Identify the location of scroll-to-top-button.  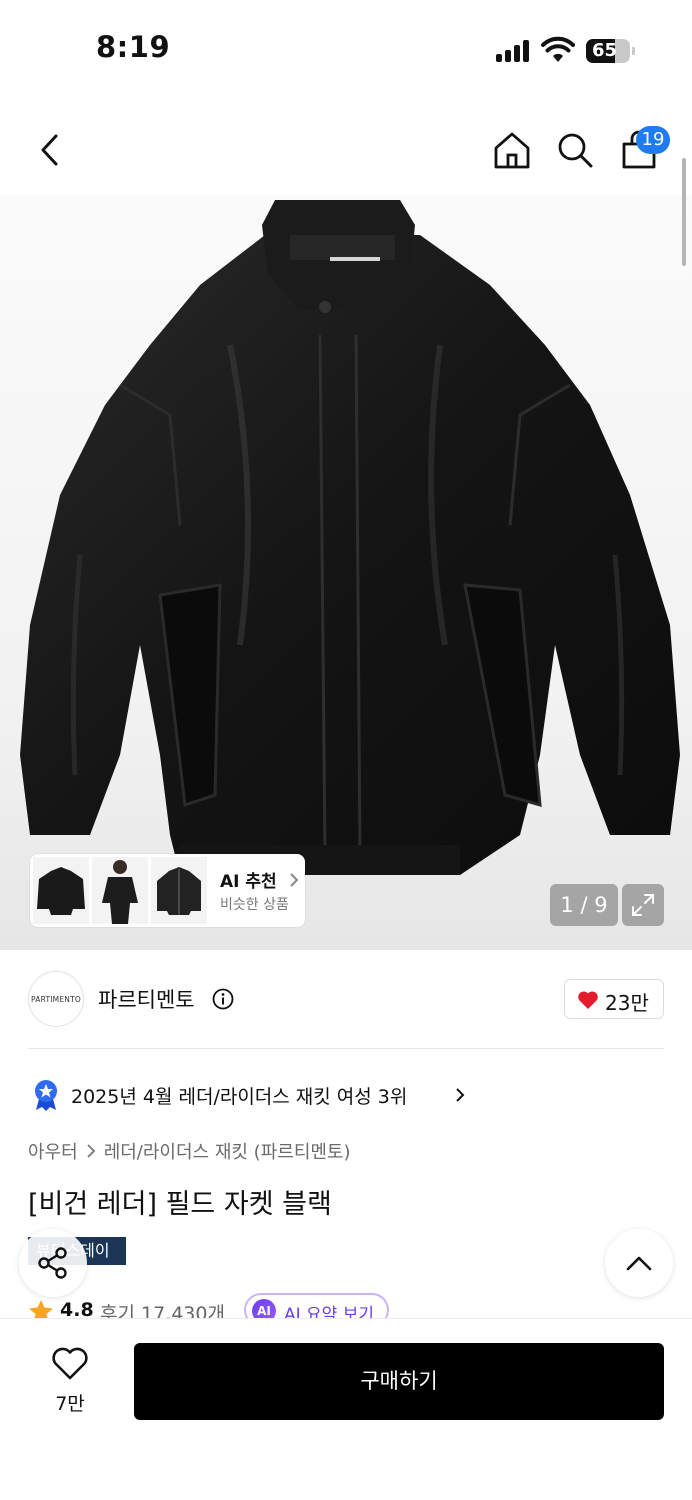
(639, 1263).